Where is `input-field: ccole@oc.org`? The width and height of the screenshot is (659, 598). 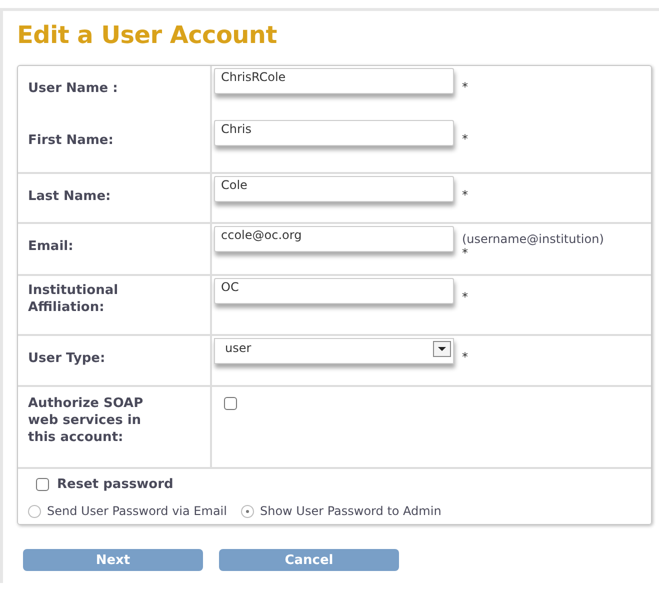 input-field: ccole@oc.org is located at coordinates (334, 239).